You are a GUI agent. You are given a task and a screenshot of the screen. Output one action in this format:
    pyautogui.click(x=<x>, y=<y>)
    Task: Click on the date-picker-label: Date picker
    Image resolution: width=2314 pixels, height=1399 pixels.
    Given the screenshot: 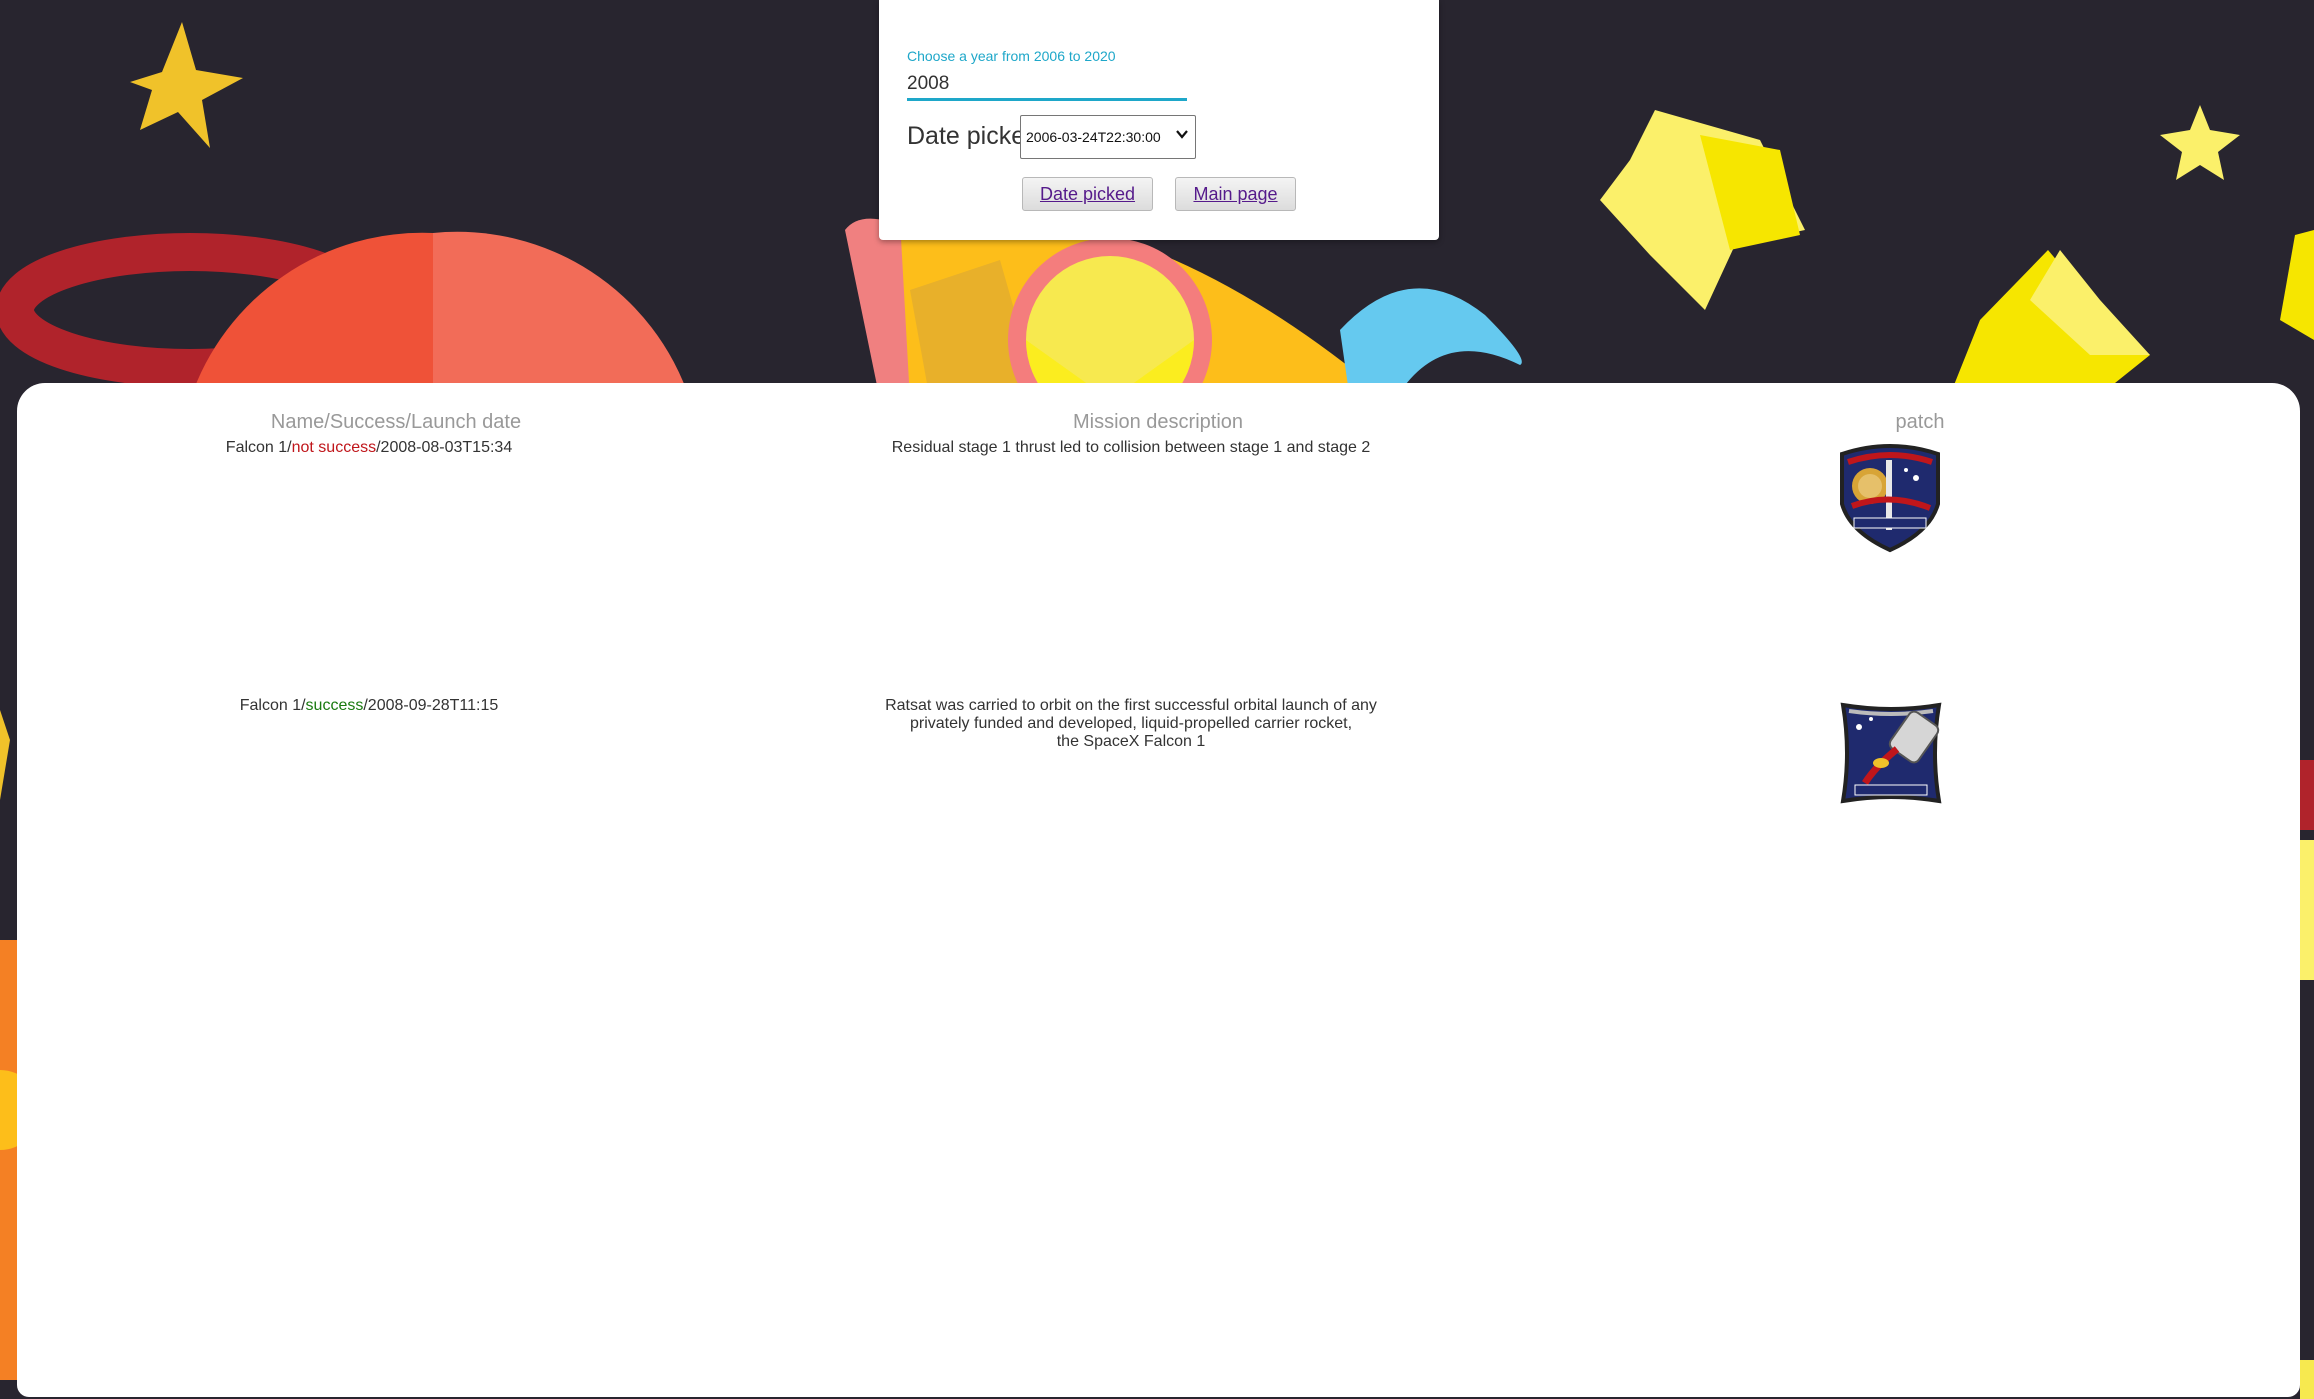 What is the action you would take?
    pyautogui.click(x=970, y=136)
    